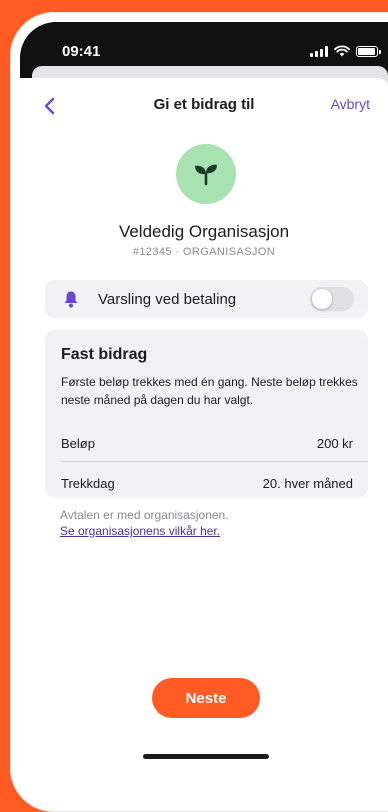 This screenshot has width=388, height=812. I want to click on notification-label: Varsling ved betaling, so click(167, 299).